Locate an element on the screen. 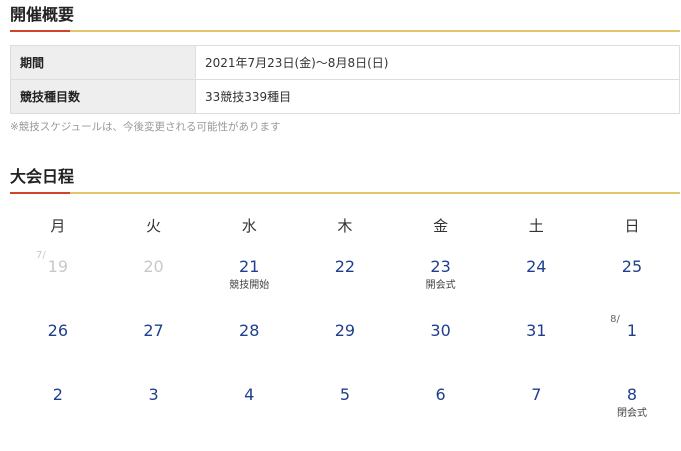 Image resolution: width=681 pixels, height=451 pixels. calendar-day-mon: 26 is located at coordinates (58, 340).